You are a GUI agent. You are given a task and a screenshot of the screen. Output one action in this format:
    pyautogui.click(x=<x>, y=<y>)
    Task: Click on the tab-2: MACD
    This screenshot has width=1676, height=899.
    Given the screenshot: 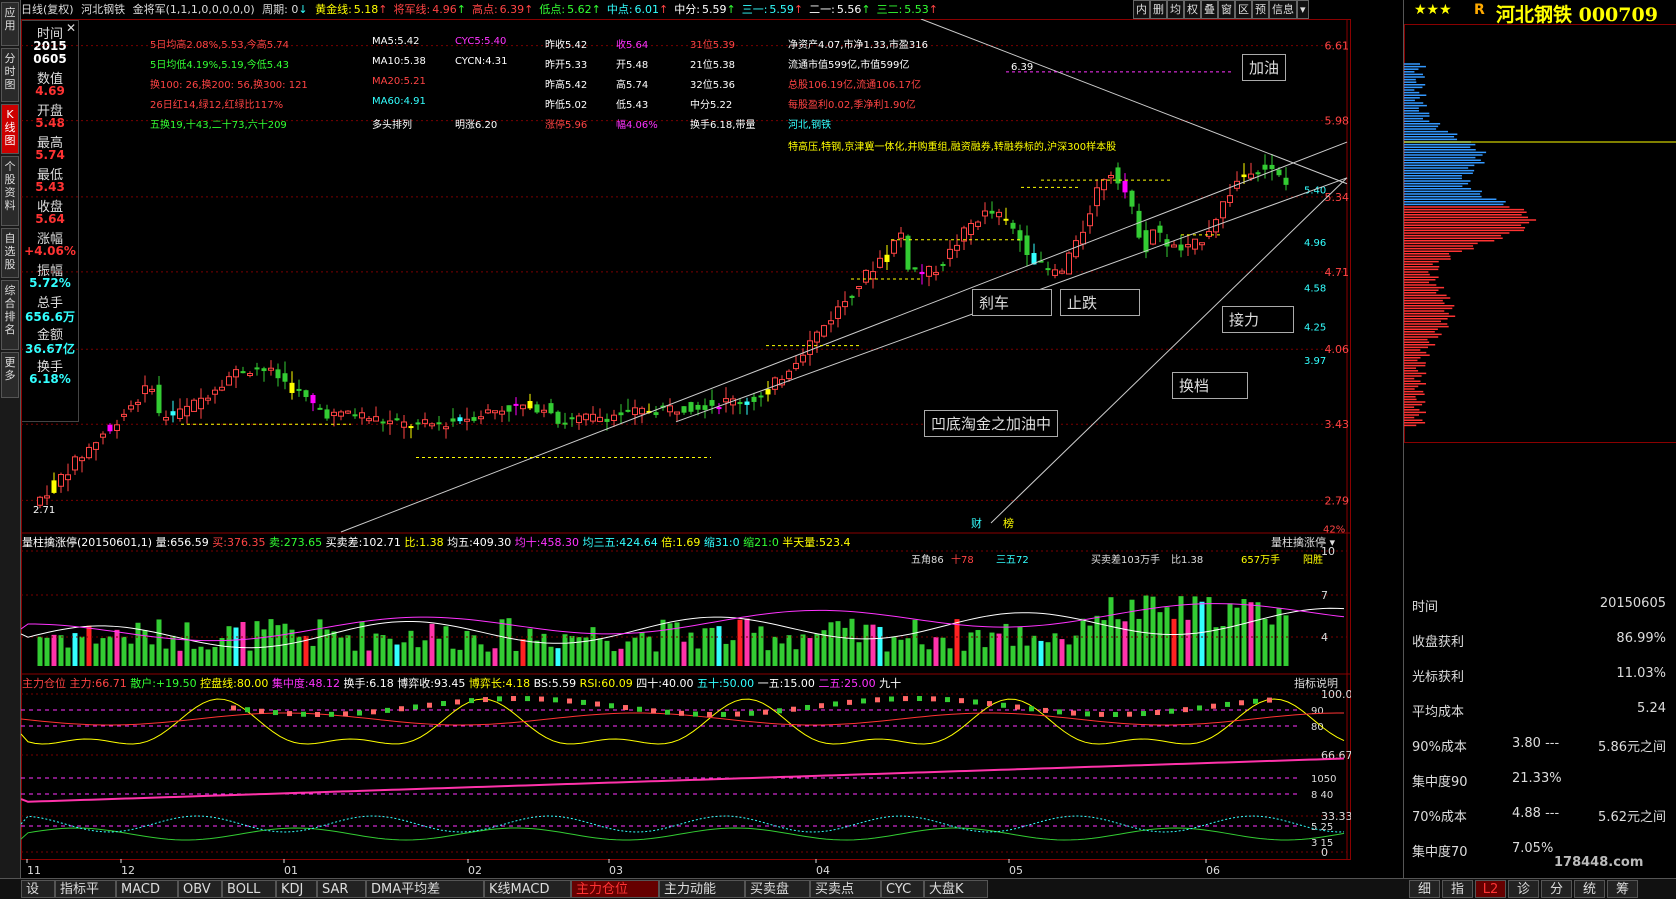 What is the action you would take?
    pyautogui.click(x=147, y=889)
    